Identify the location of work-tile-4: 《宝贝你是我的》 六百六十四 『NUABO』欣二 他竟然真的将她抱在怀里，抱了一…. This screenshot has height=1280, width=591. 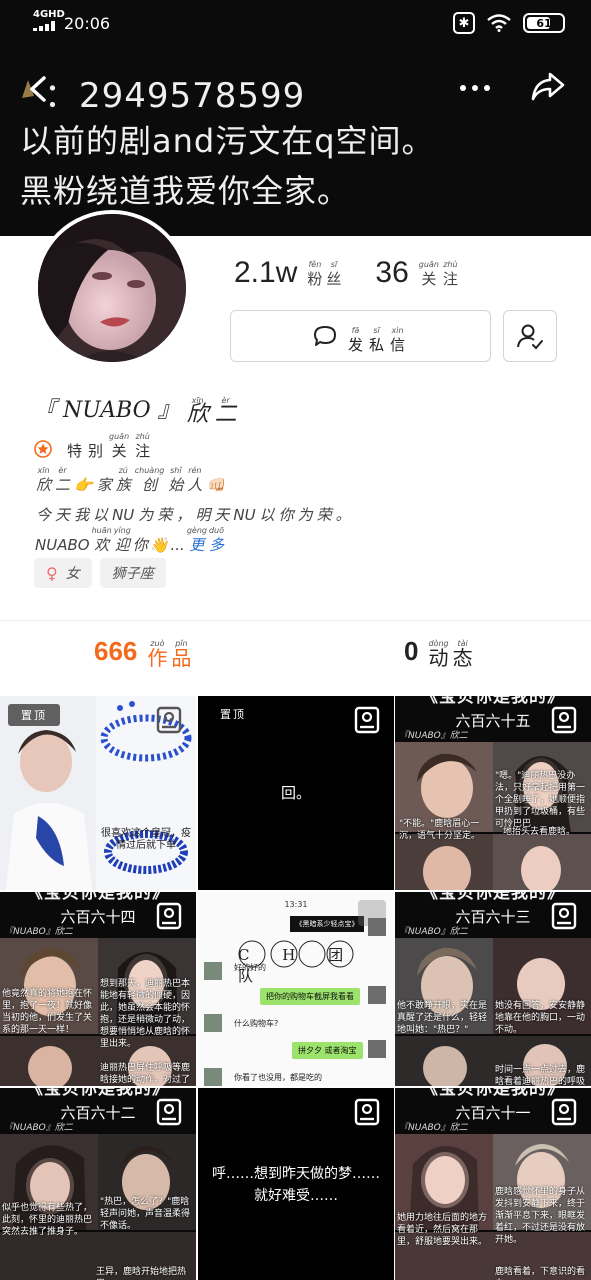
(98, 989).